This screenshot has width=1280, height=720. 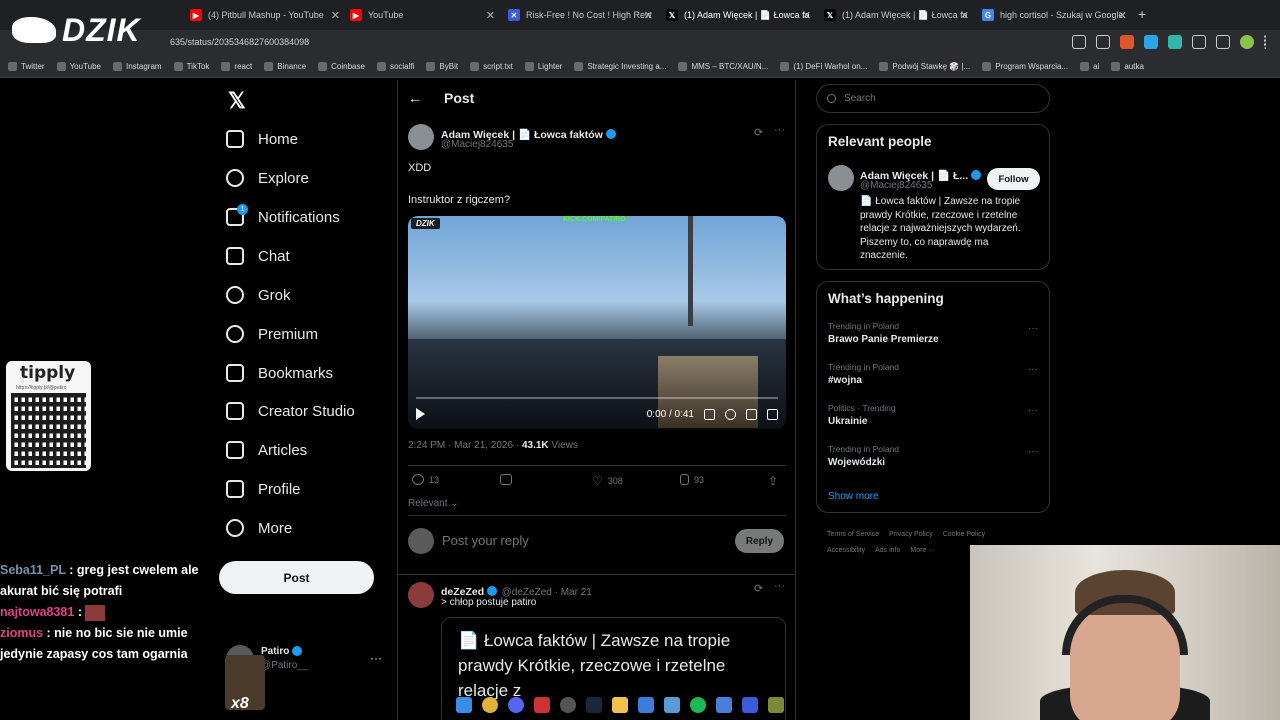 I want to click on extension-blue-icon, so click(x=1151, y=42).